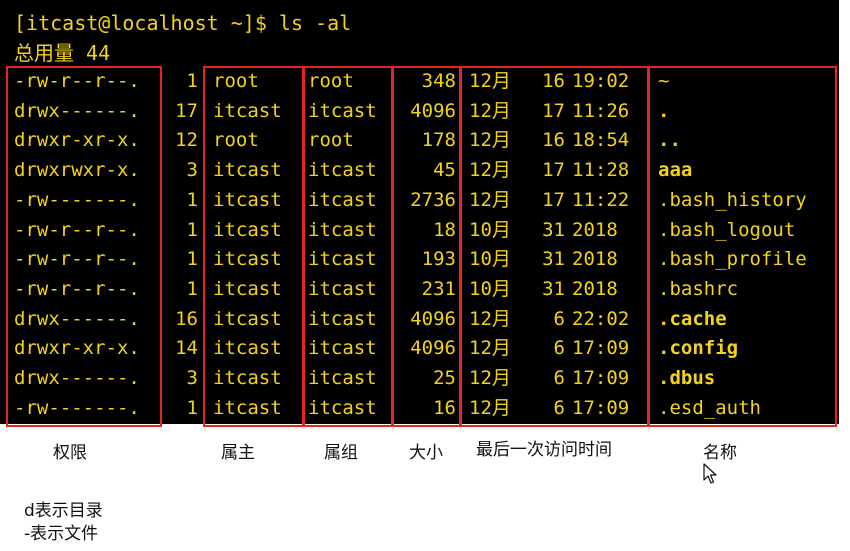 This screenshot has width=850, height=551. Describe the element at coordinates (710, 473) in the screenshot. I see `arrow-cursor-icon` at that location.